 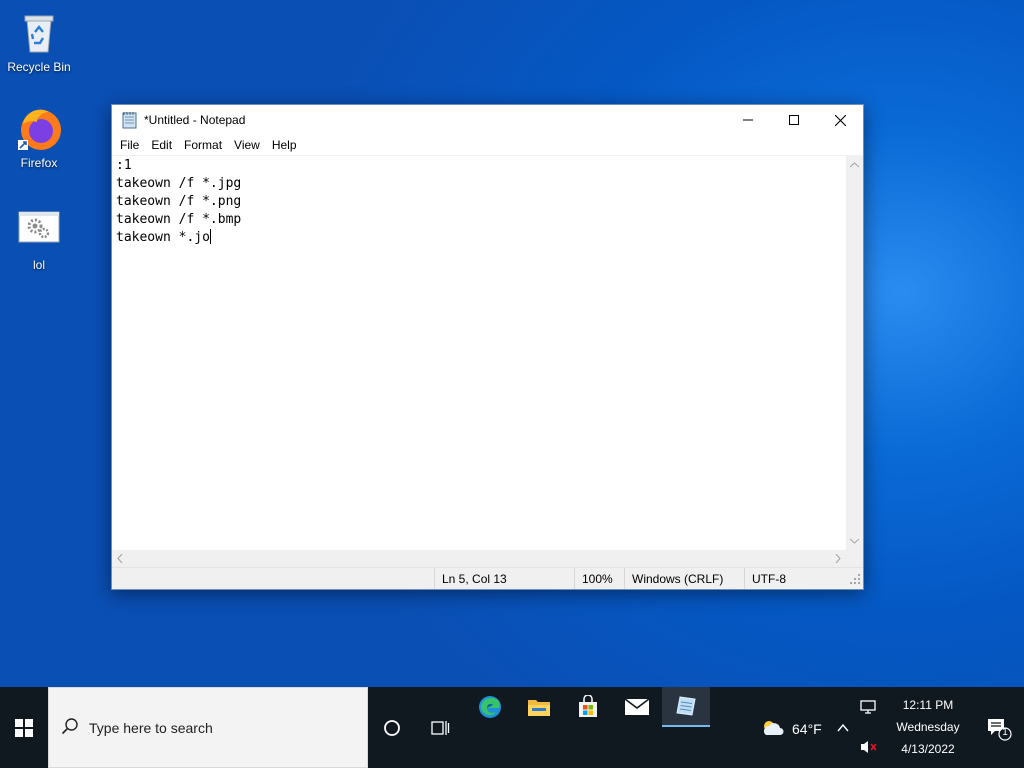 I want to click on taskbar-file-explorer, so click(x=539, y=707).